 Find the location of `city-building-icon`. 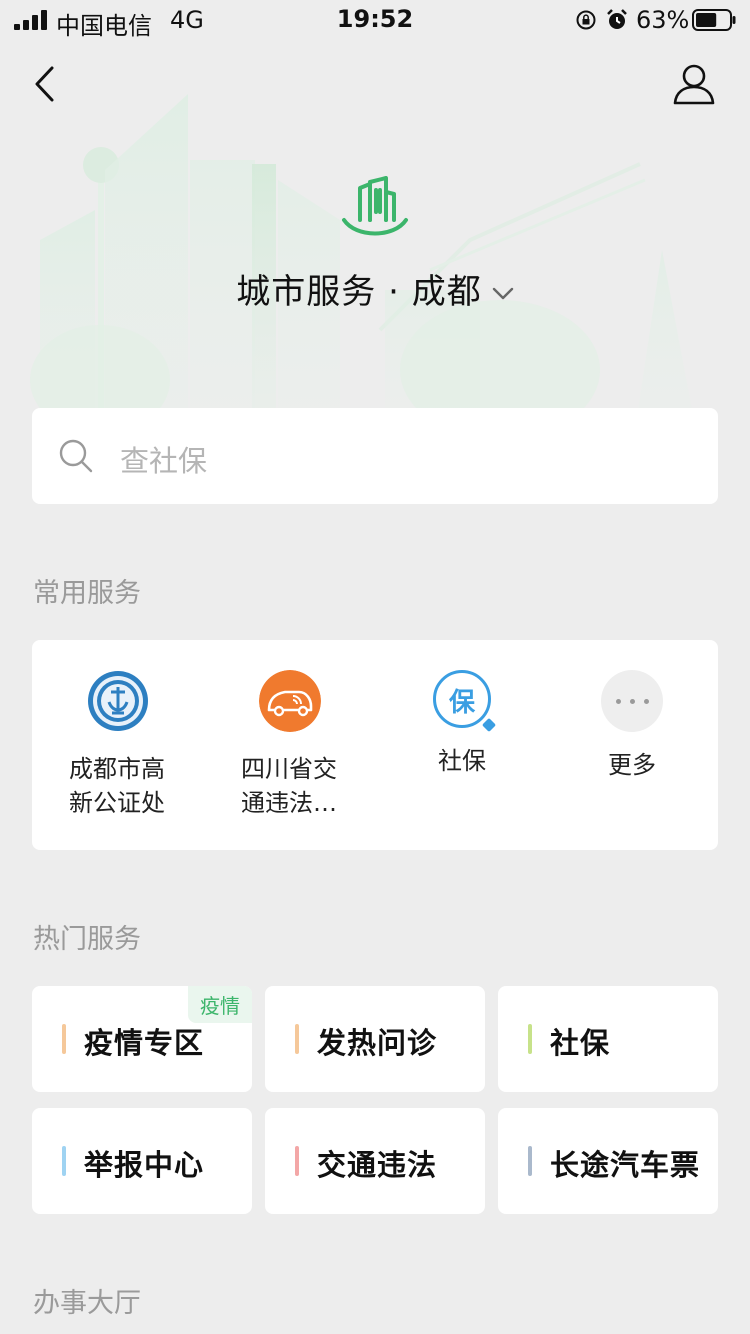

city-building-icon is located at coordinates (375, 206).